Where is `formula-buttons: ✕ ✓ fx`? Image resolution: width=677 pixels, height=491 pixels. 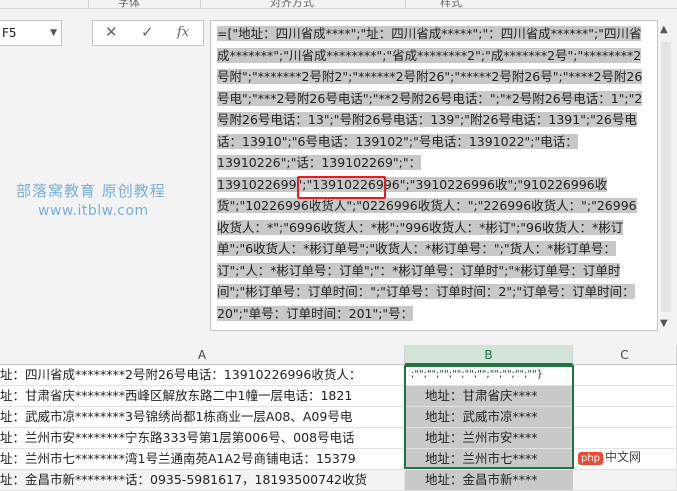 formula-buttons: ✕ ✓ fx is located at coordinates (148, 33).